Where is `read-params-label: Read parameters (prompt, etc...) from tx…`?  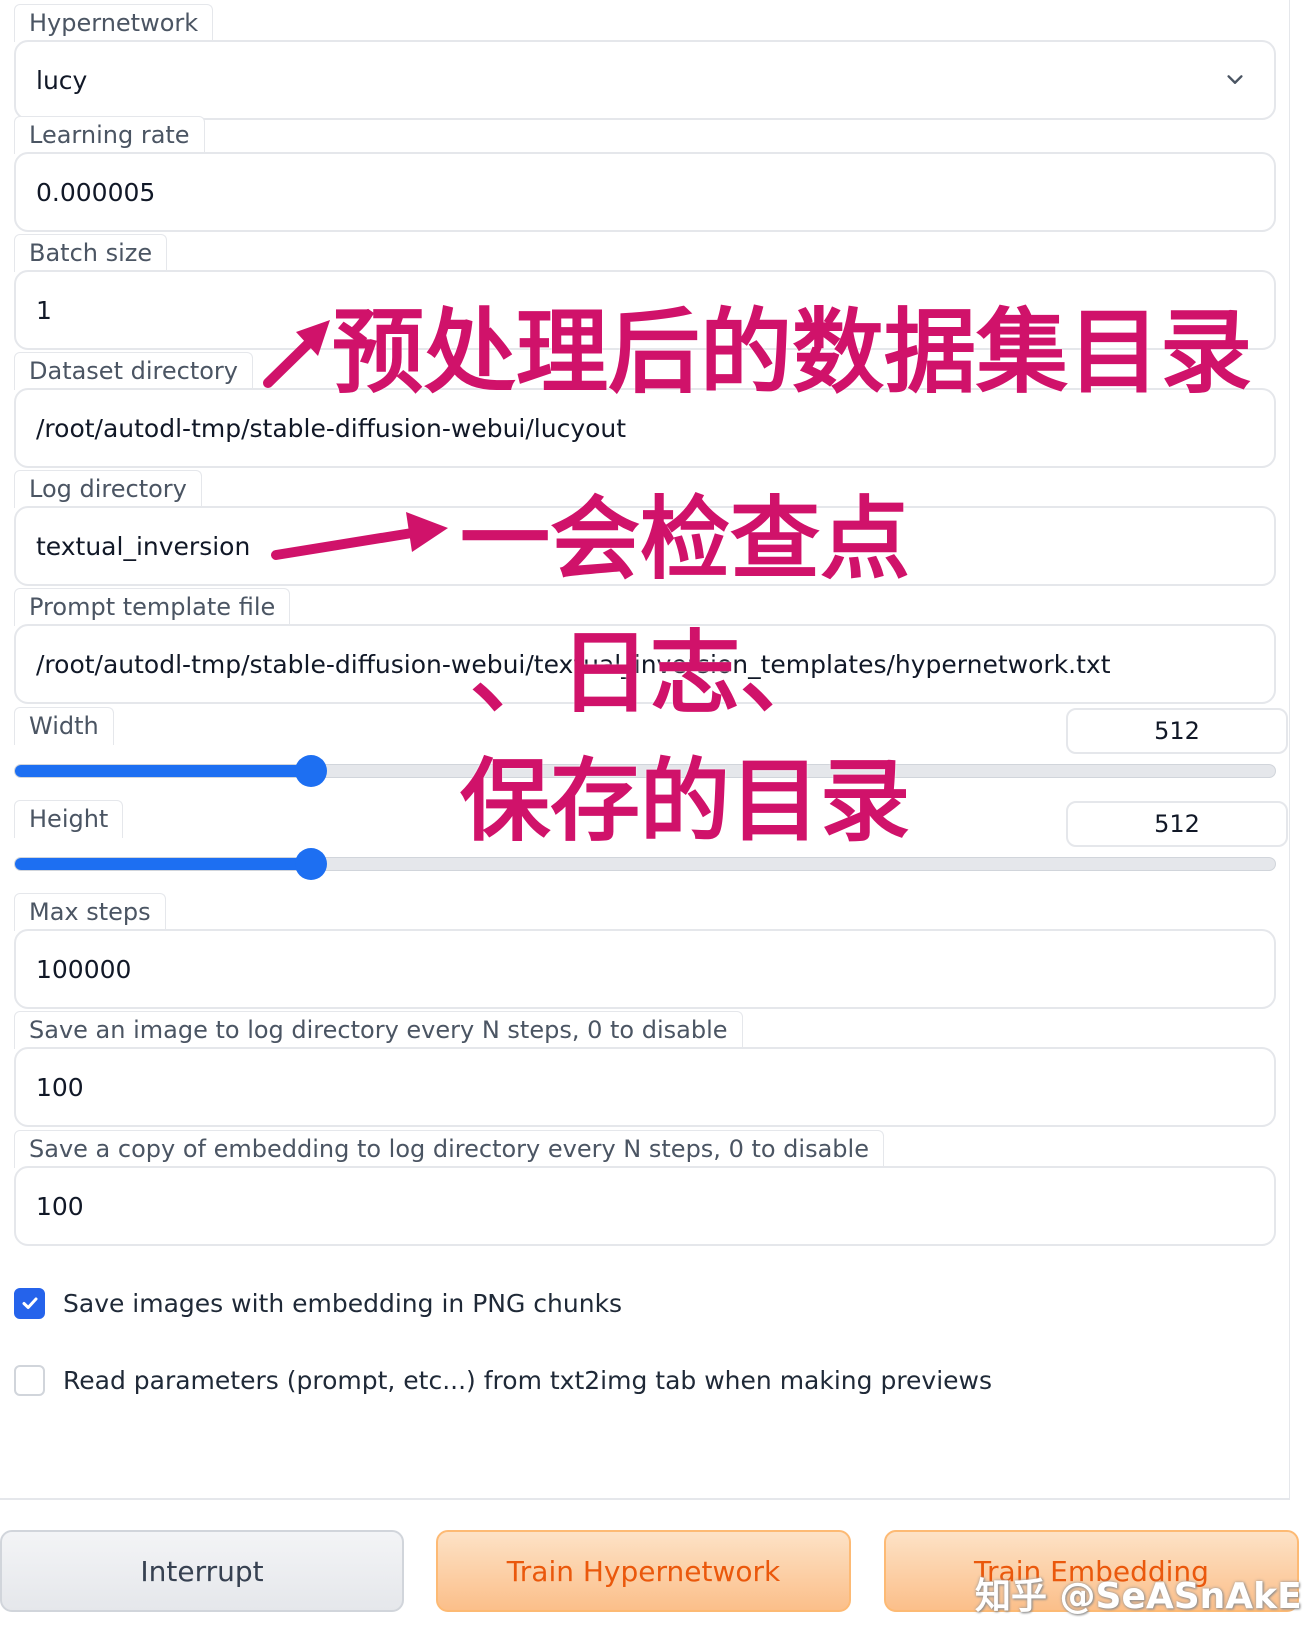 read-params-label: Read parameters (prompt, etc...) from tx… is located at coordinates (528, 1380).